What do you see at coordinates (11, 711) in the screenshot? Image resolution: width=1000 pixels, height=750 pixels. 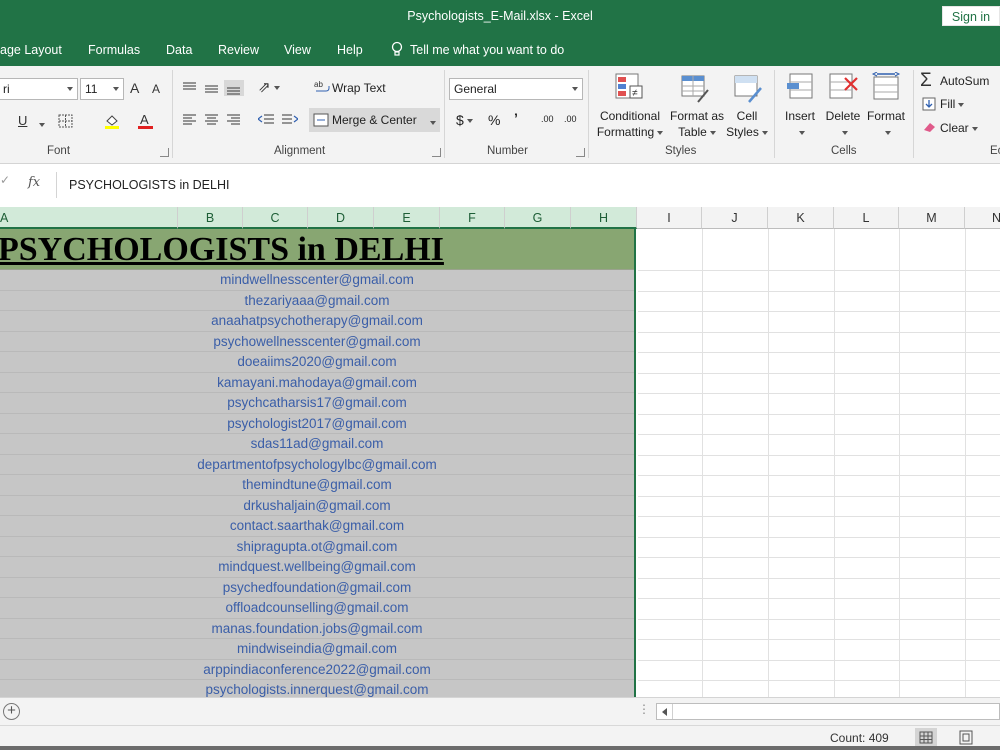 I see `new-sheet-button: +` at bounding box center [11, 711].